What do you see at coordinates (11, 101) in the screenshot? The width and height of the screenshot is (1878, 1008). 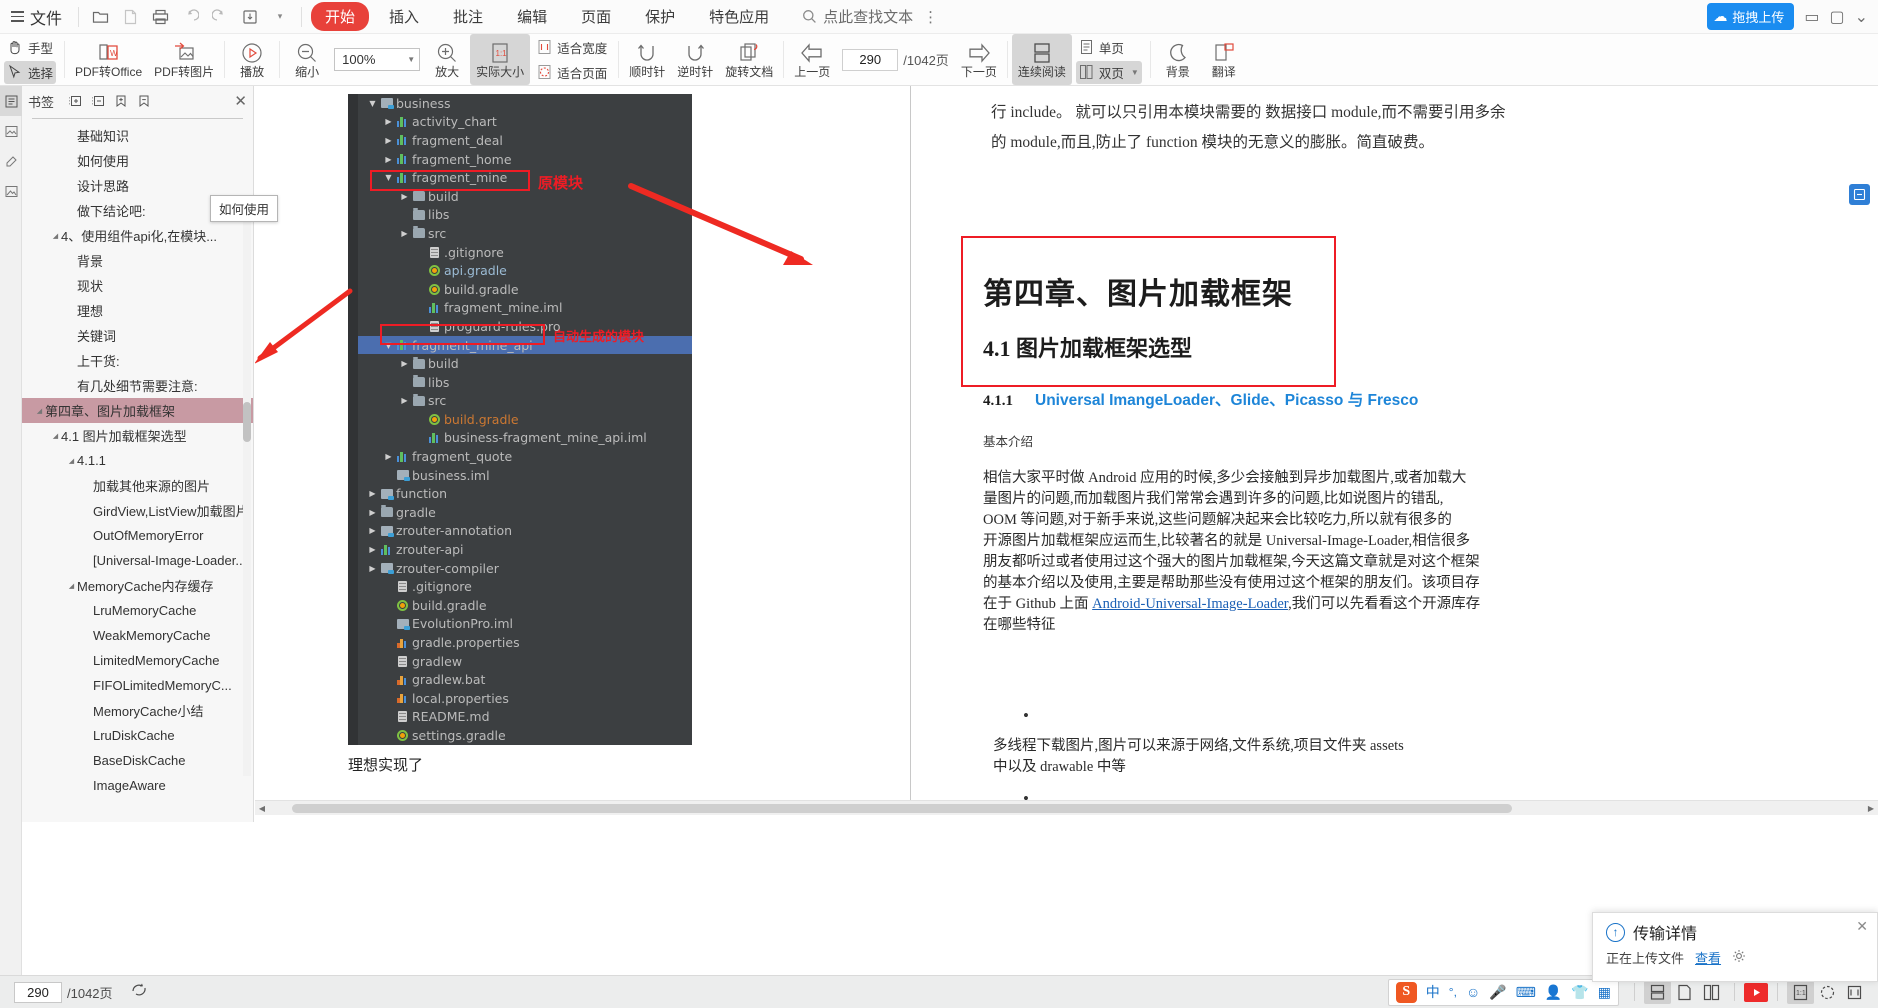 I see `rail-bookmarks-icon` at bounding box center [11, 101].